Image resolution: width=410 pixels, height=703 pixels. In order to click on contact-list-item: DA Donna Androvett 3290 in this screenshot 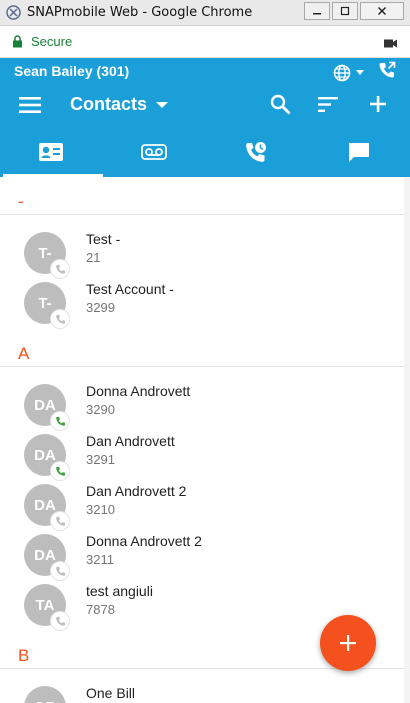, I will do `click(202, 406)`.